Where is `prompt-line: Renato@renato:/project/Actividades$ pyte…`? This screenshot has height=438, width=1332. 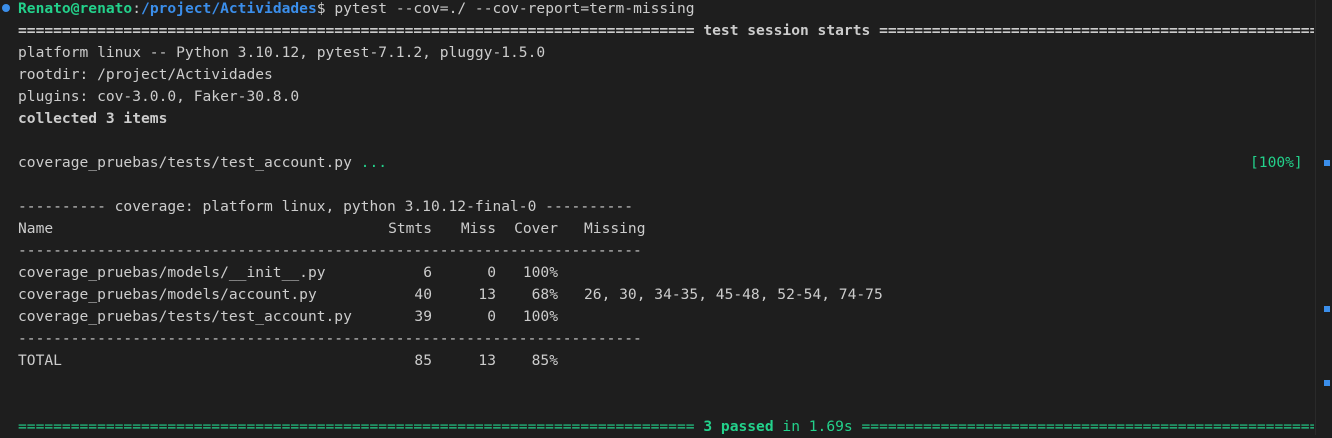 prompt-line: Renato@renato:/project/Actividades$ pyte… is located at coordinates (356, 10).